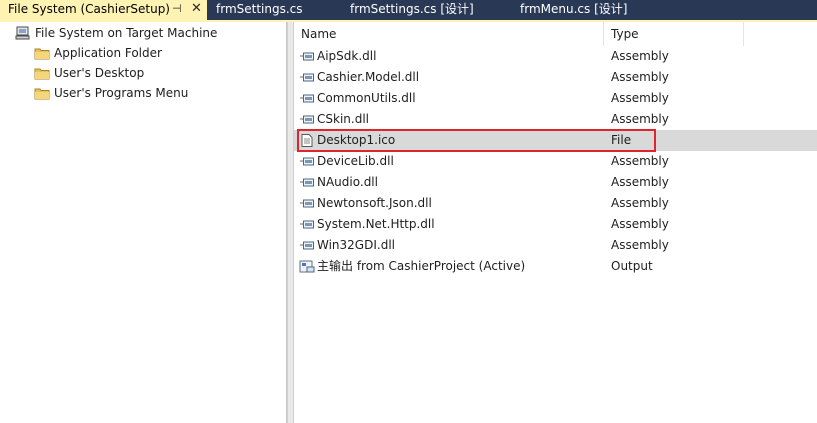 Image resolution: width=817 pixels, height=423 pixels. Describe the element at coordinates (555, 266) in the screenshot. I see `table-row: 主输出 from CashierProject (Active) Output` at that location.